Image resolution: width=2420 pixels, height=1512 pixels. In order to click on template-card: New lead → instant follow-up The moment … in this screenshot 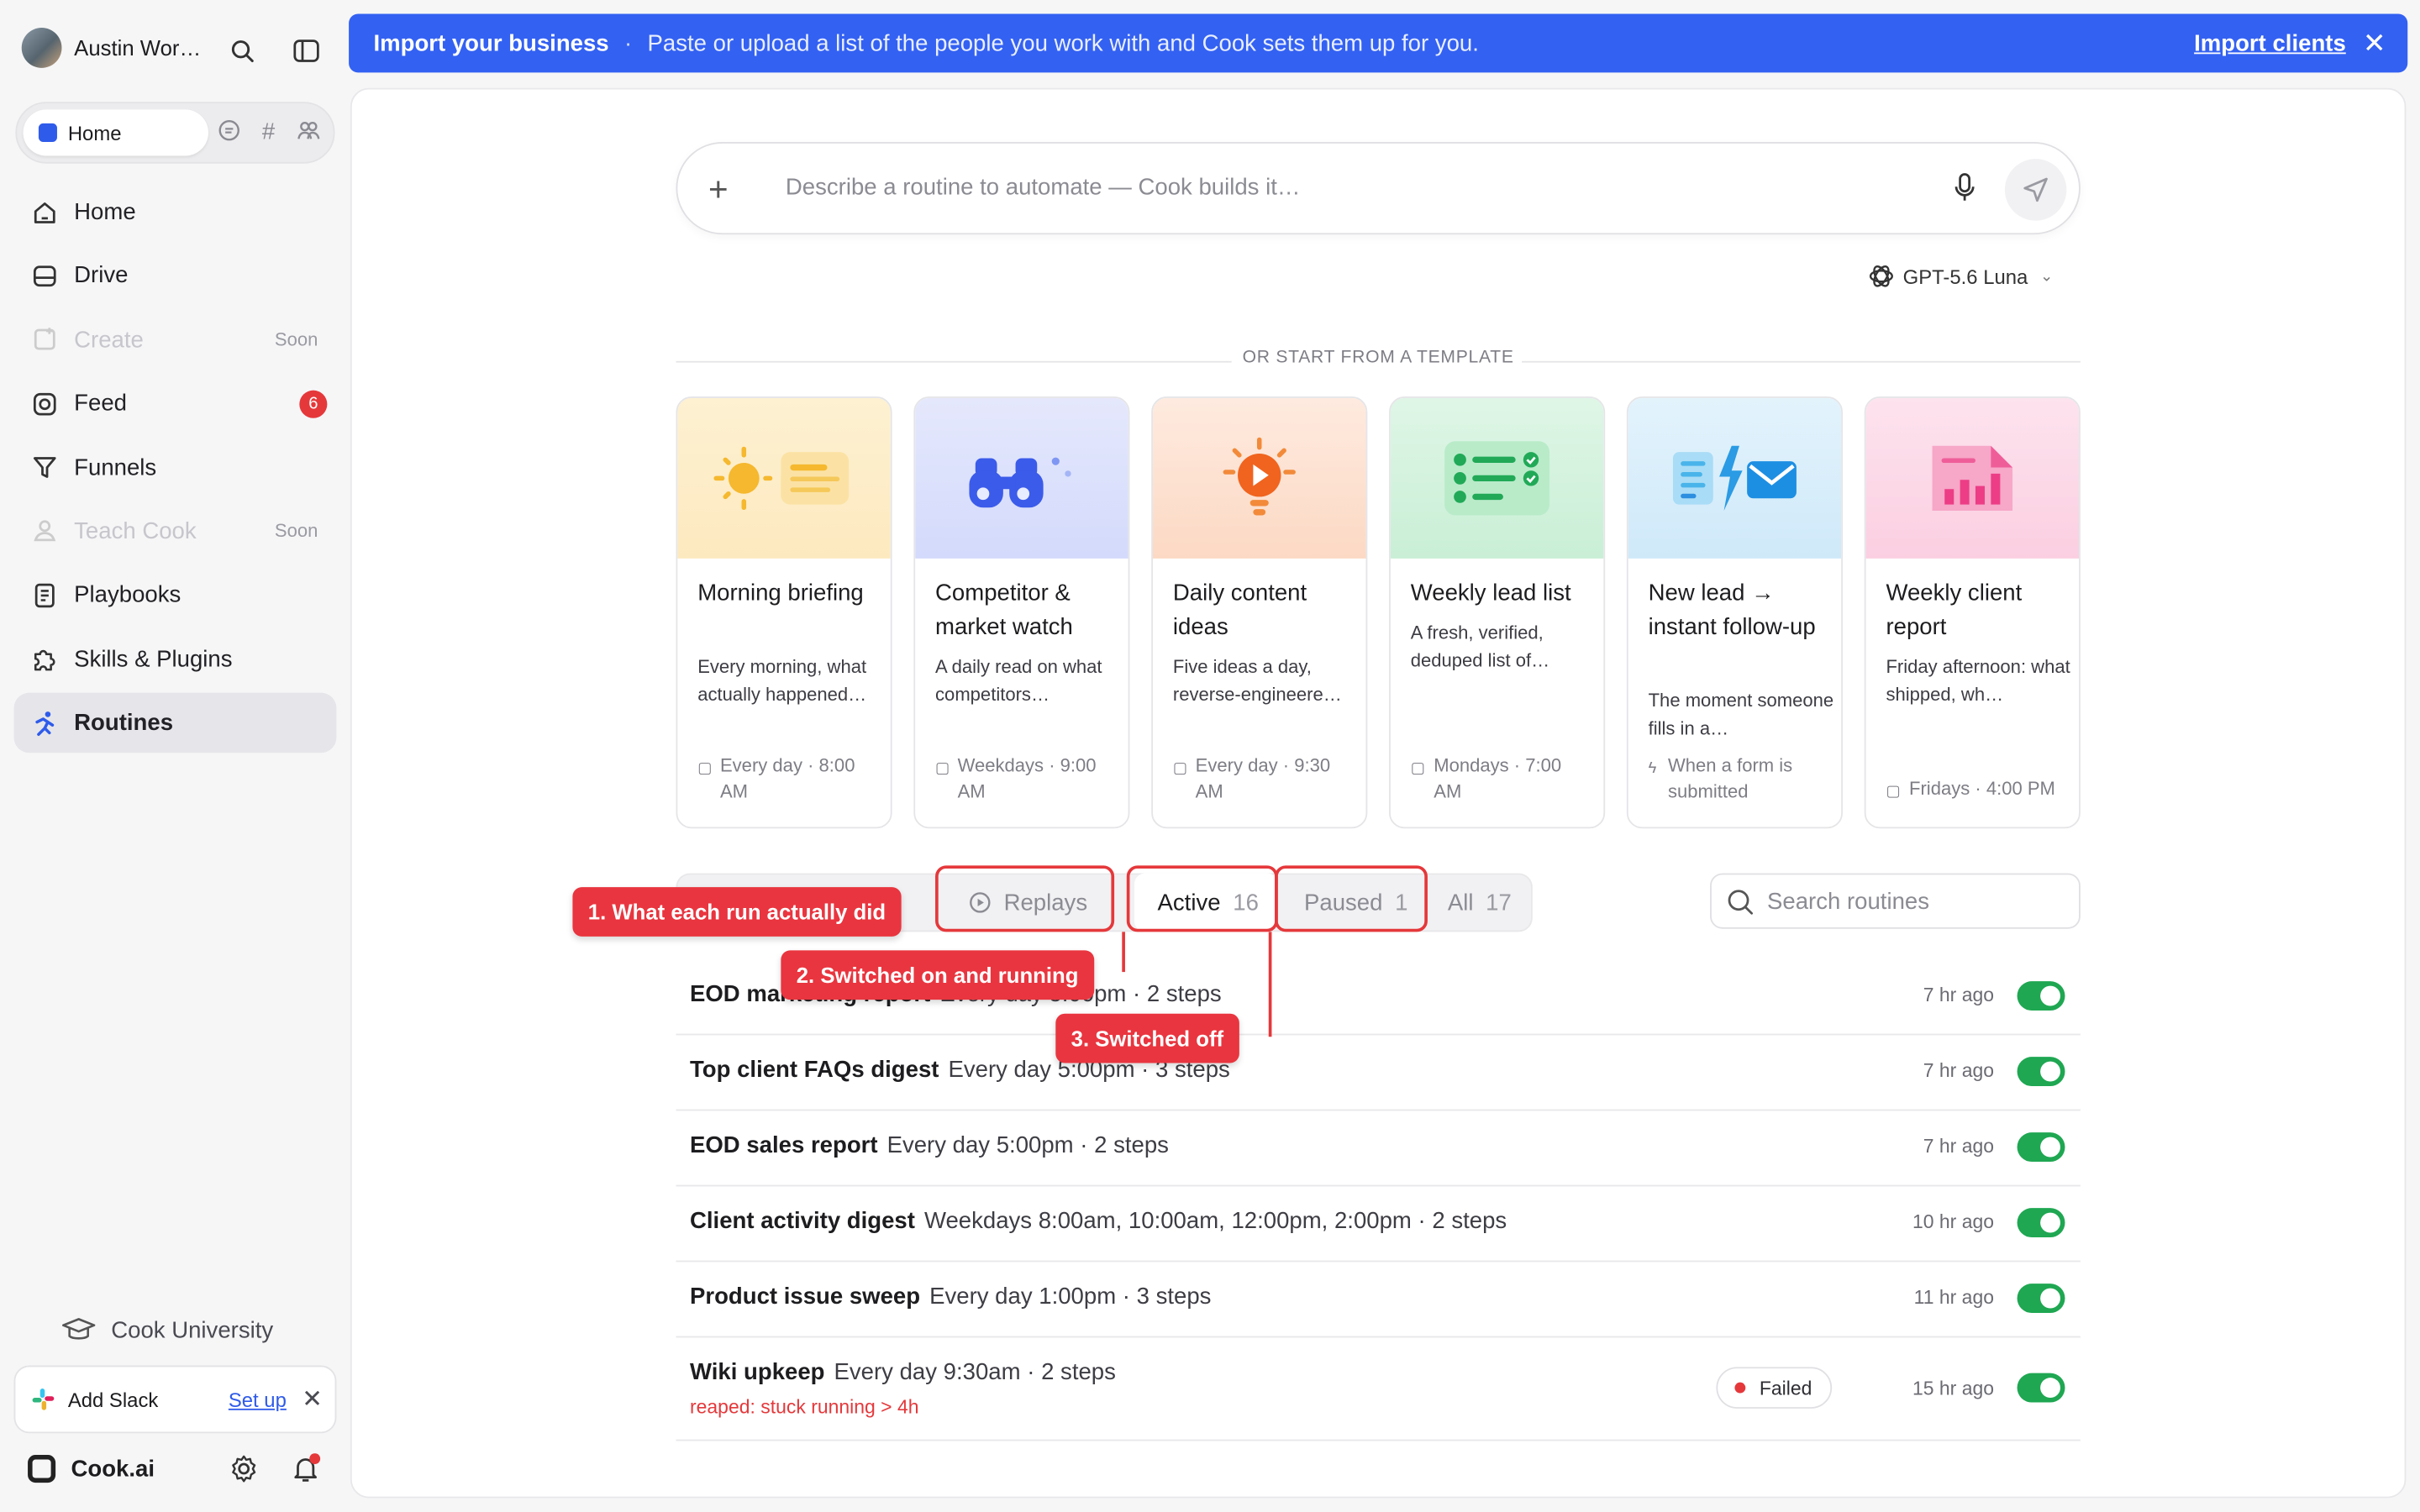, I will do `click(1735, 612)`.